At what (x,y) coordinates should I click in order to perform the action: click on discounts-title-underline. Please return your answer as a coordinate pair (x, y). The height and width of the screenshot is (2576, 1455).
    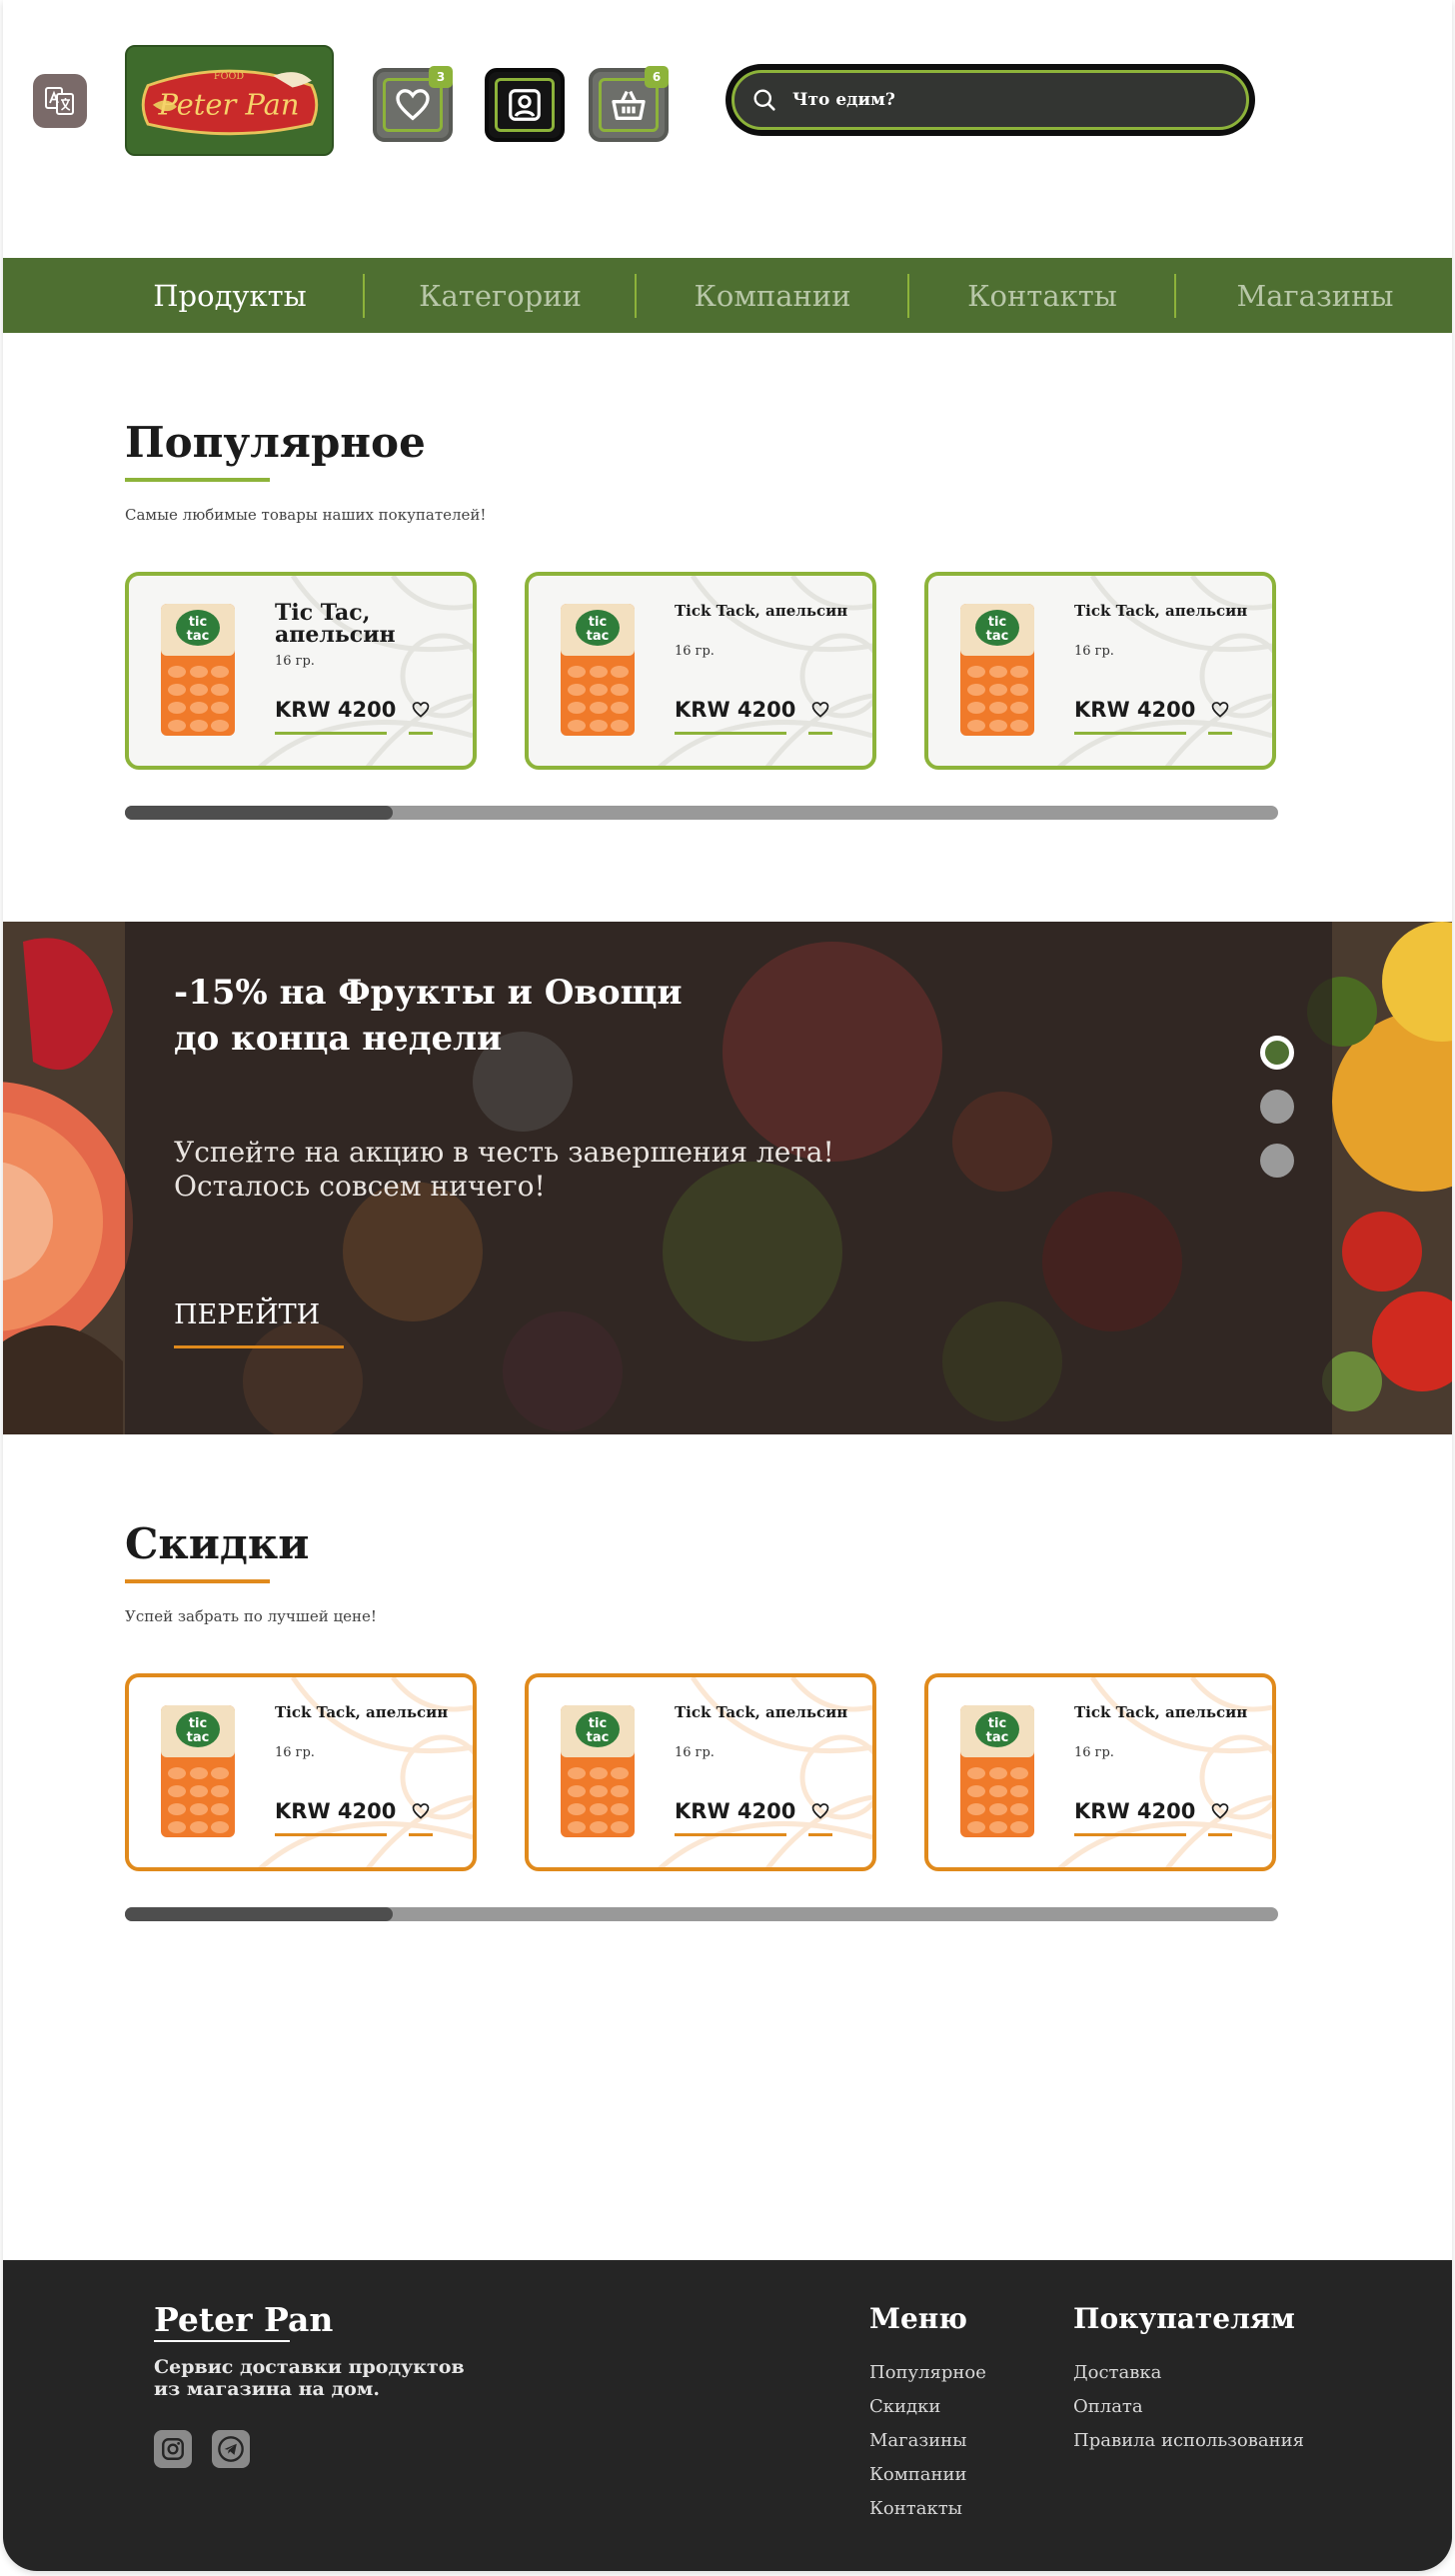
    Looking at the image, I should click on (197, 1581).